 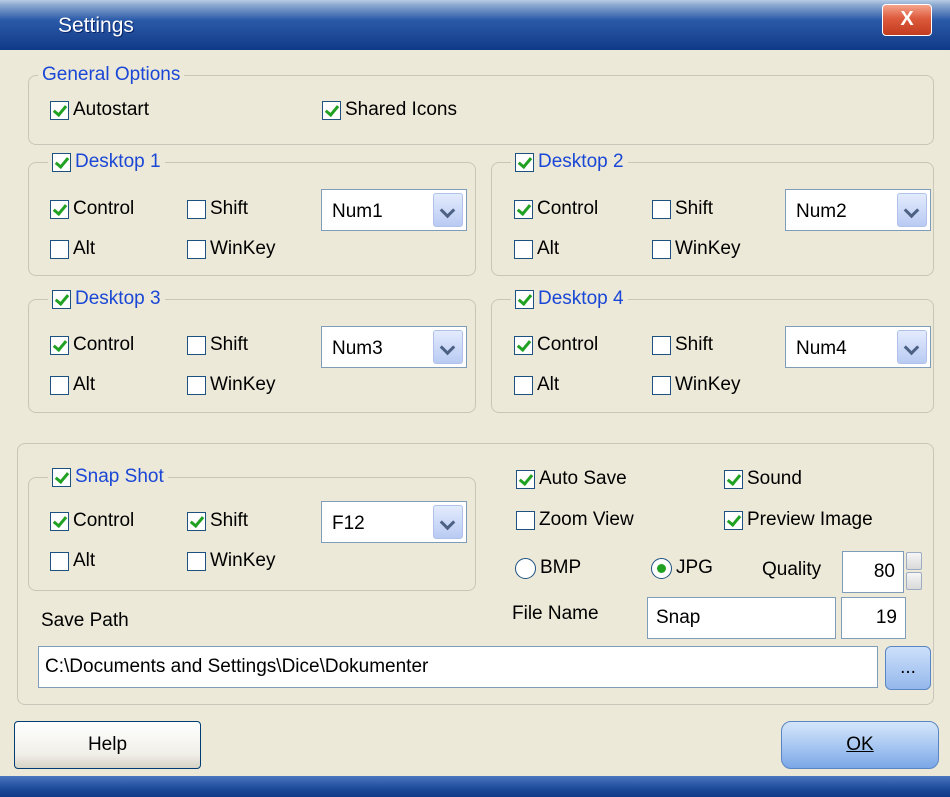 I want to click on snapshot-key-select: F12, so click(x=394, y=522).